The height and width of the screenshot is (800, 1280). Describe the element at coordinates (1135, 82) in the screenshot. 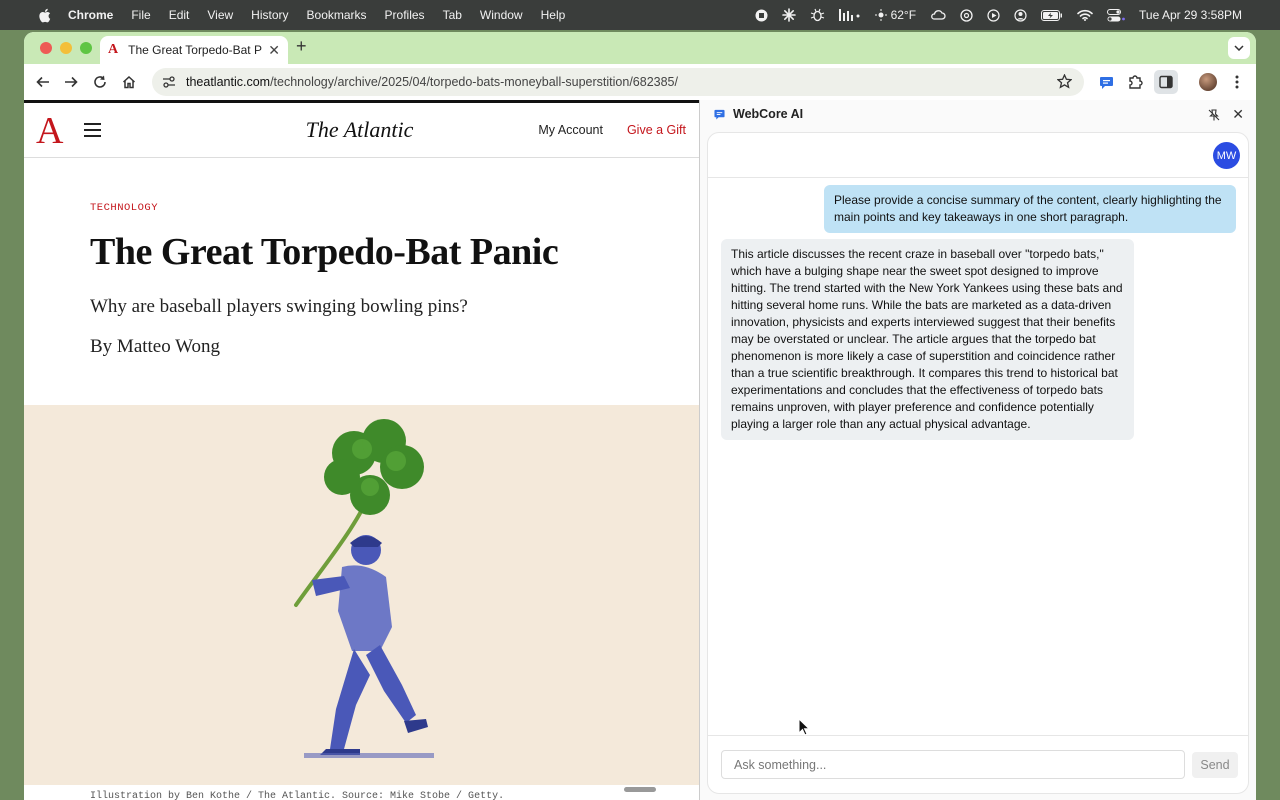

I see `extensions-puzzle-icon` at that location.